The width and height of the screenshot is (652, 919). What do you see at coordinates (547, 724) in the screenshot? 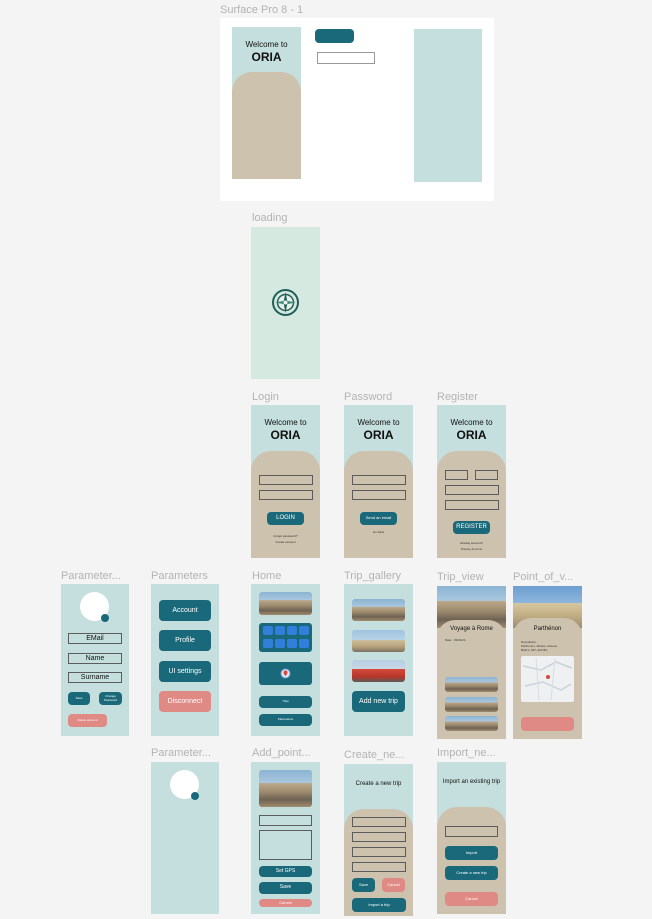
I see `point-delete-button` at bounding box center [547, 724].